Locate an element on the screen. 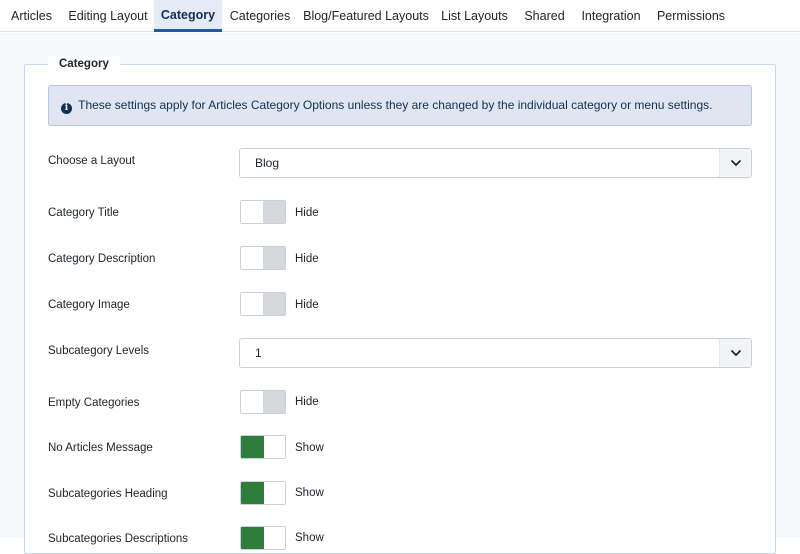 The height and width of the screenshot is (554, 800). empty-categories-label: Empty Categories is located at coordinates (94, 403).